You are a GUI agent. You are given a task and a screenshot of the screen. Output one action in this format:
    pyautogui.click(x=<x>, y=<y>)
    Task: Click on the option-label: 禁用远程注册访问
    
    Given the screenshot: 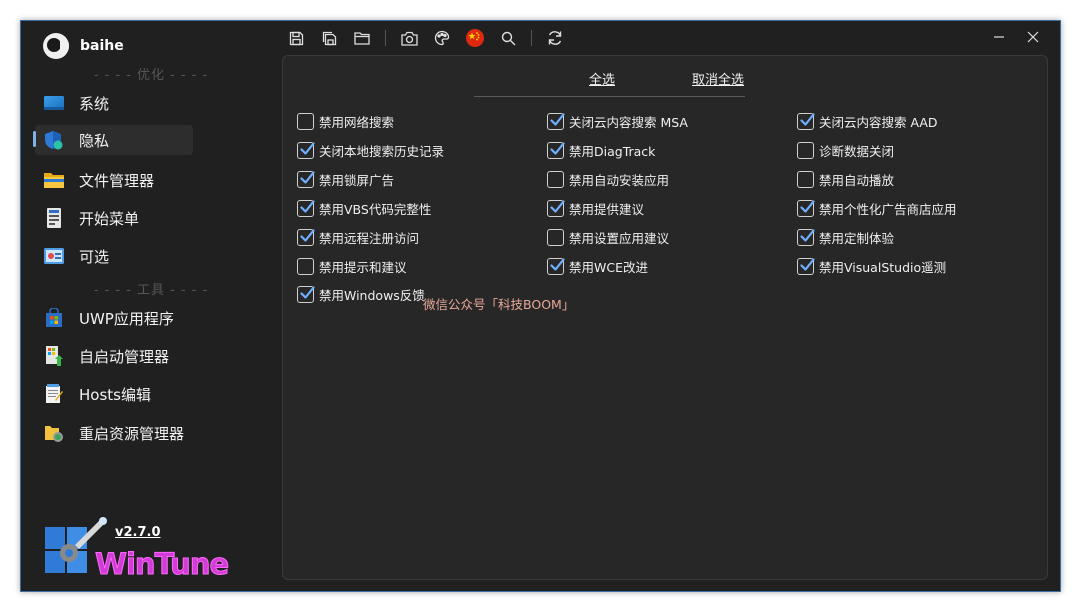 What is the action you would take?
    pyautogui.click(x=369, y=238)
    